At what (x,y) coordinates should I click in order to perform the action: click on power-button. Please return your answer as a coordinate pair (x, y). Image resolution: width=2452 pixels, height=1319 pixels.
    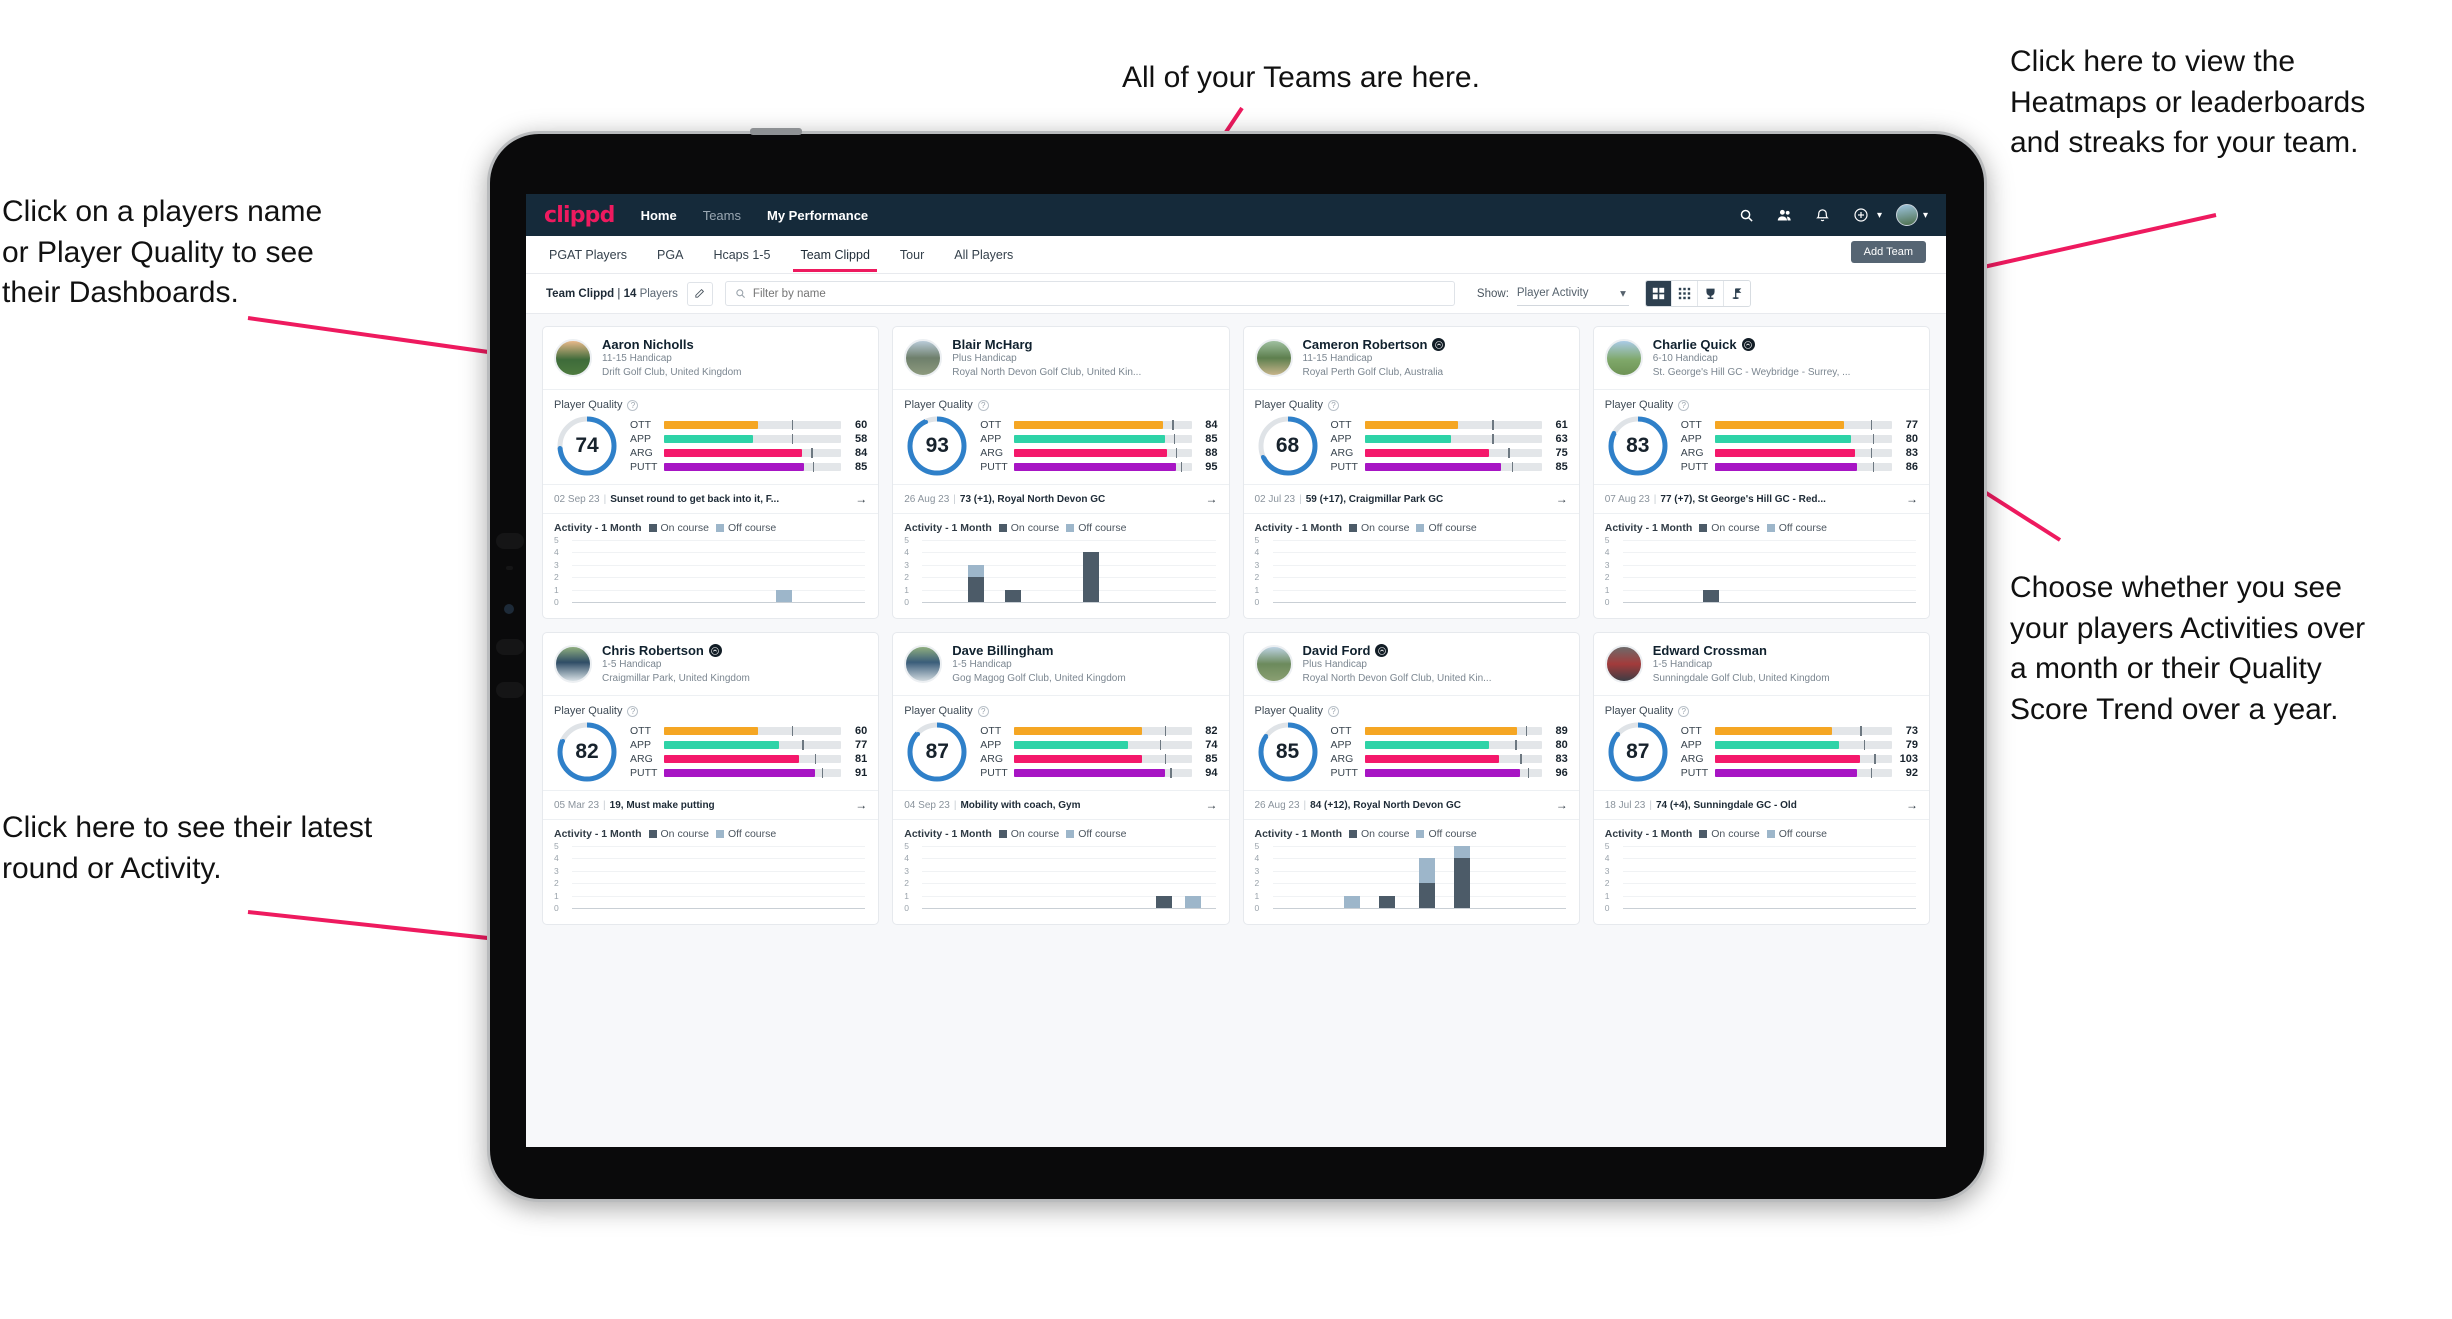
    Looking at the image, I should click on (776, 131).